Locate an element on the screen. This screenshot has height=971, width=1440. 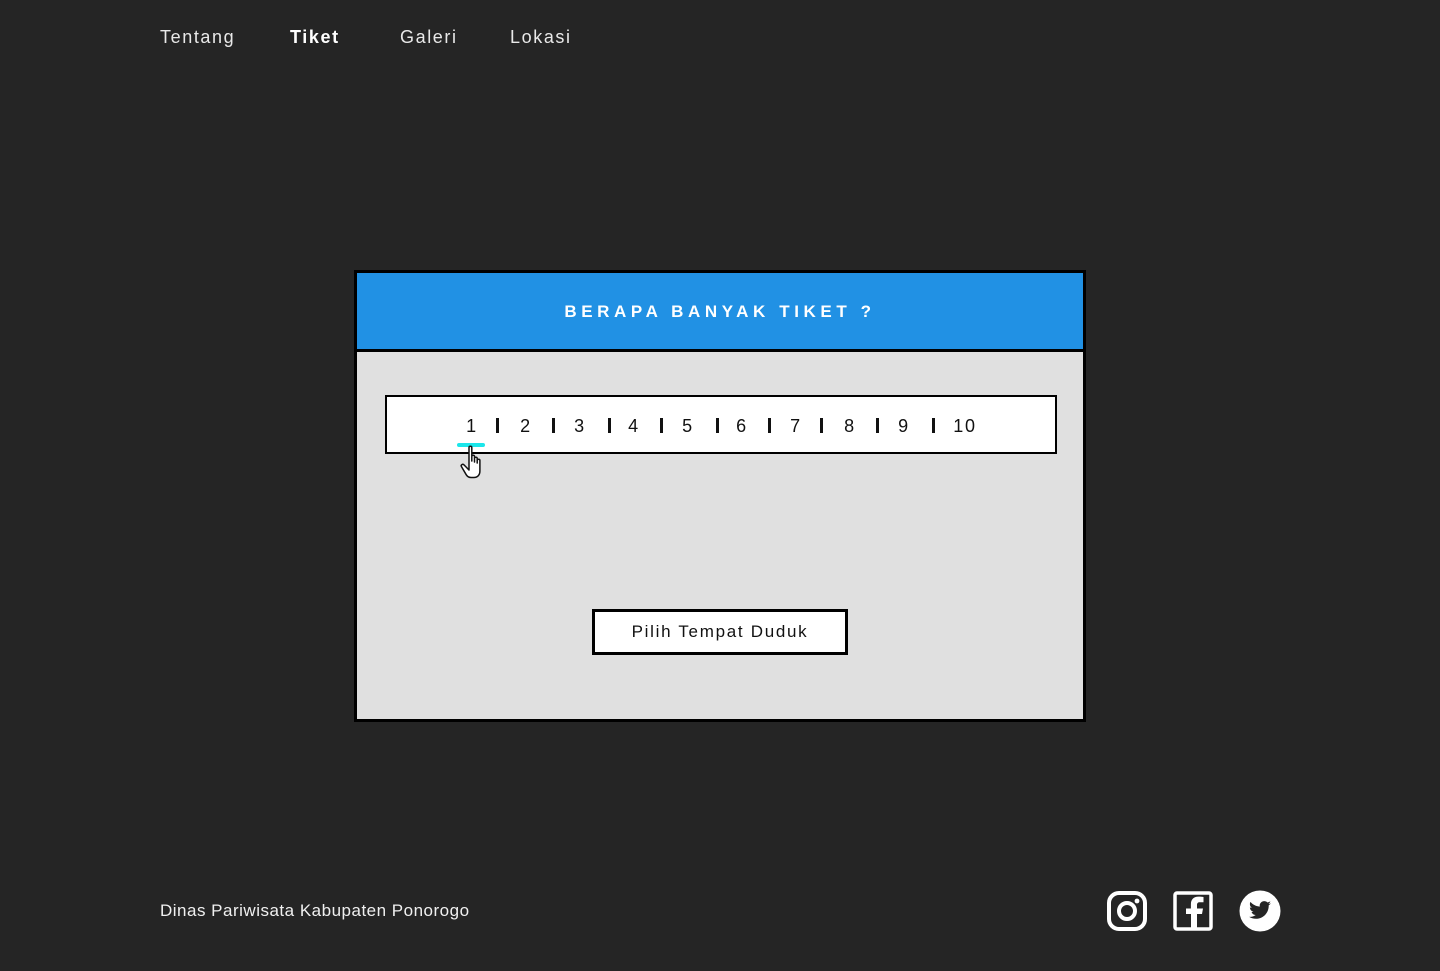
hand-pointer-icon is located at coordinates (470, 462).